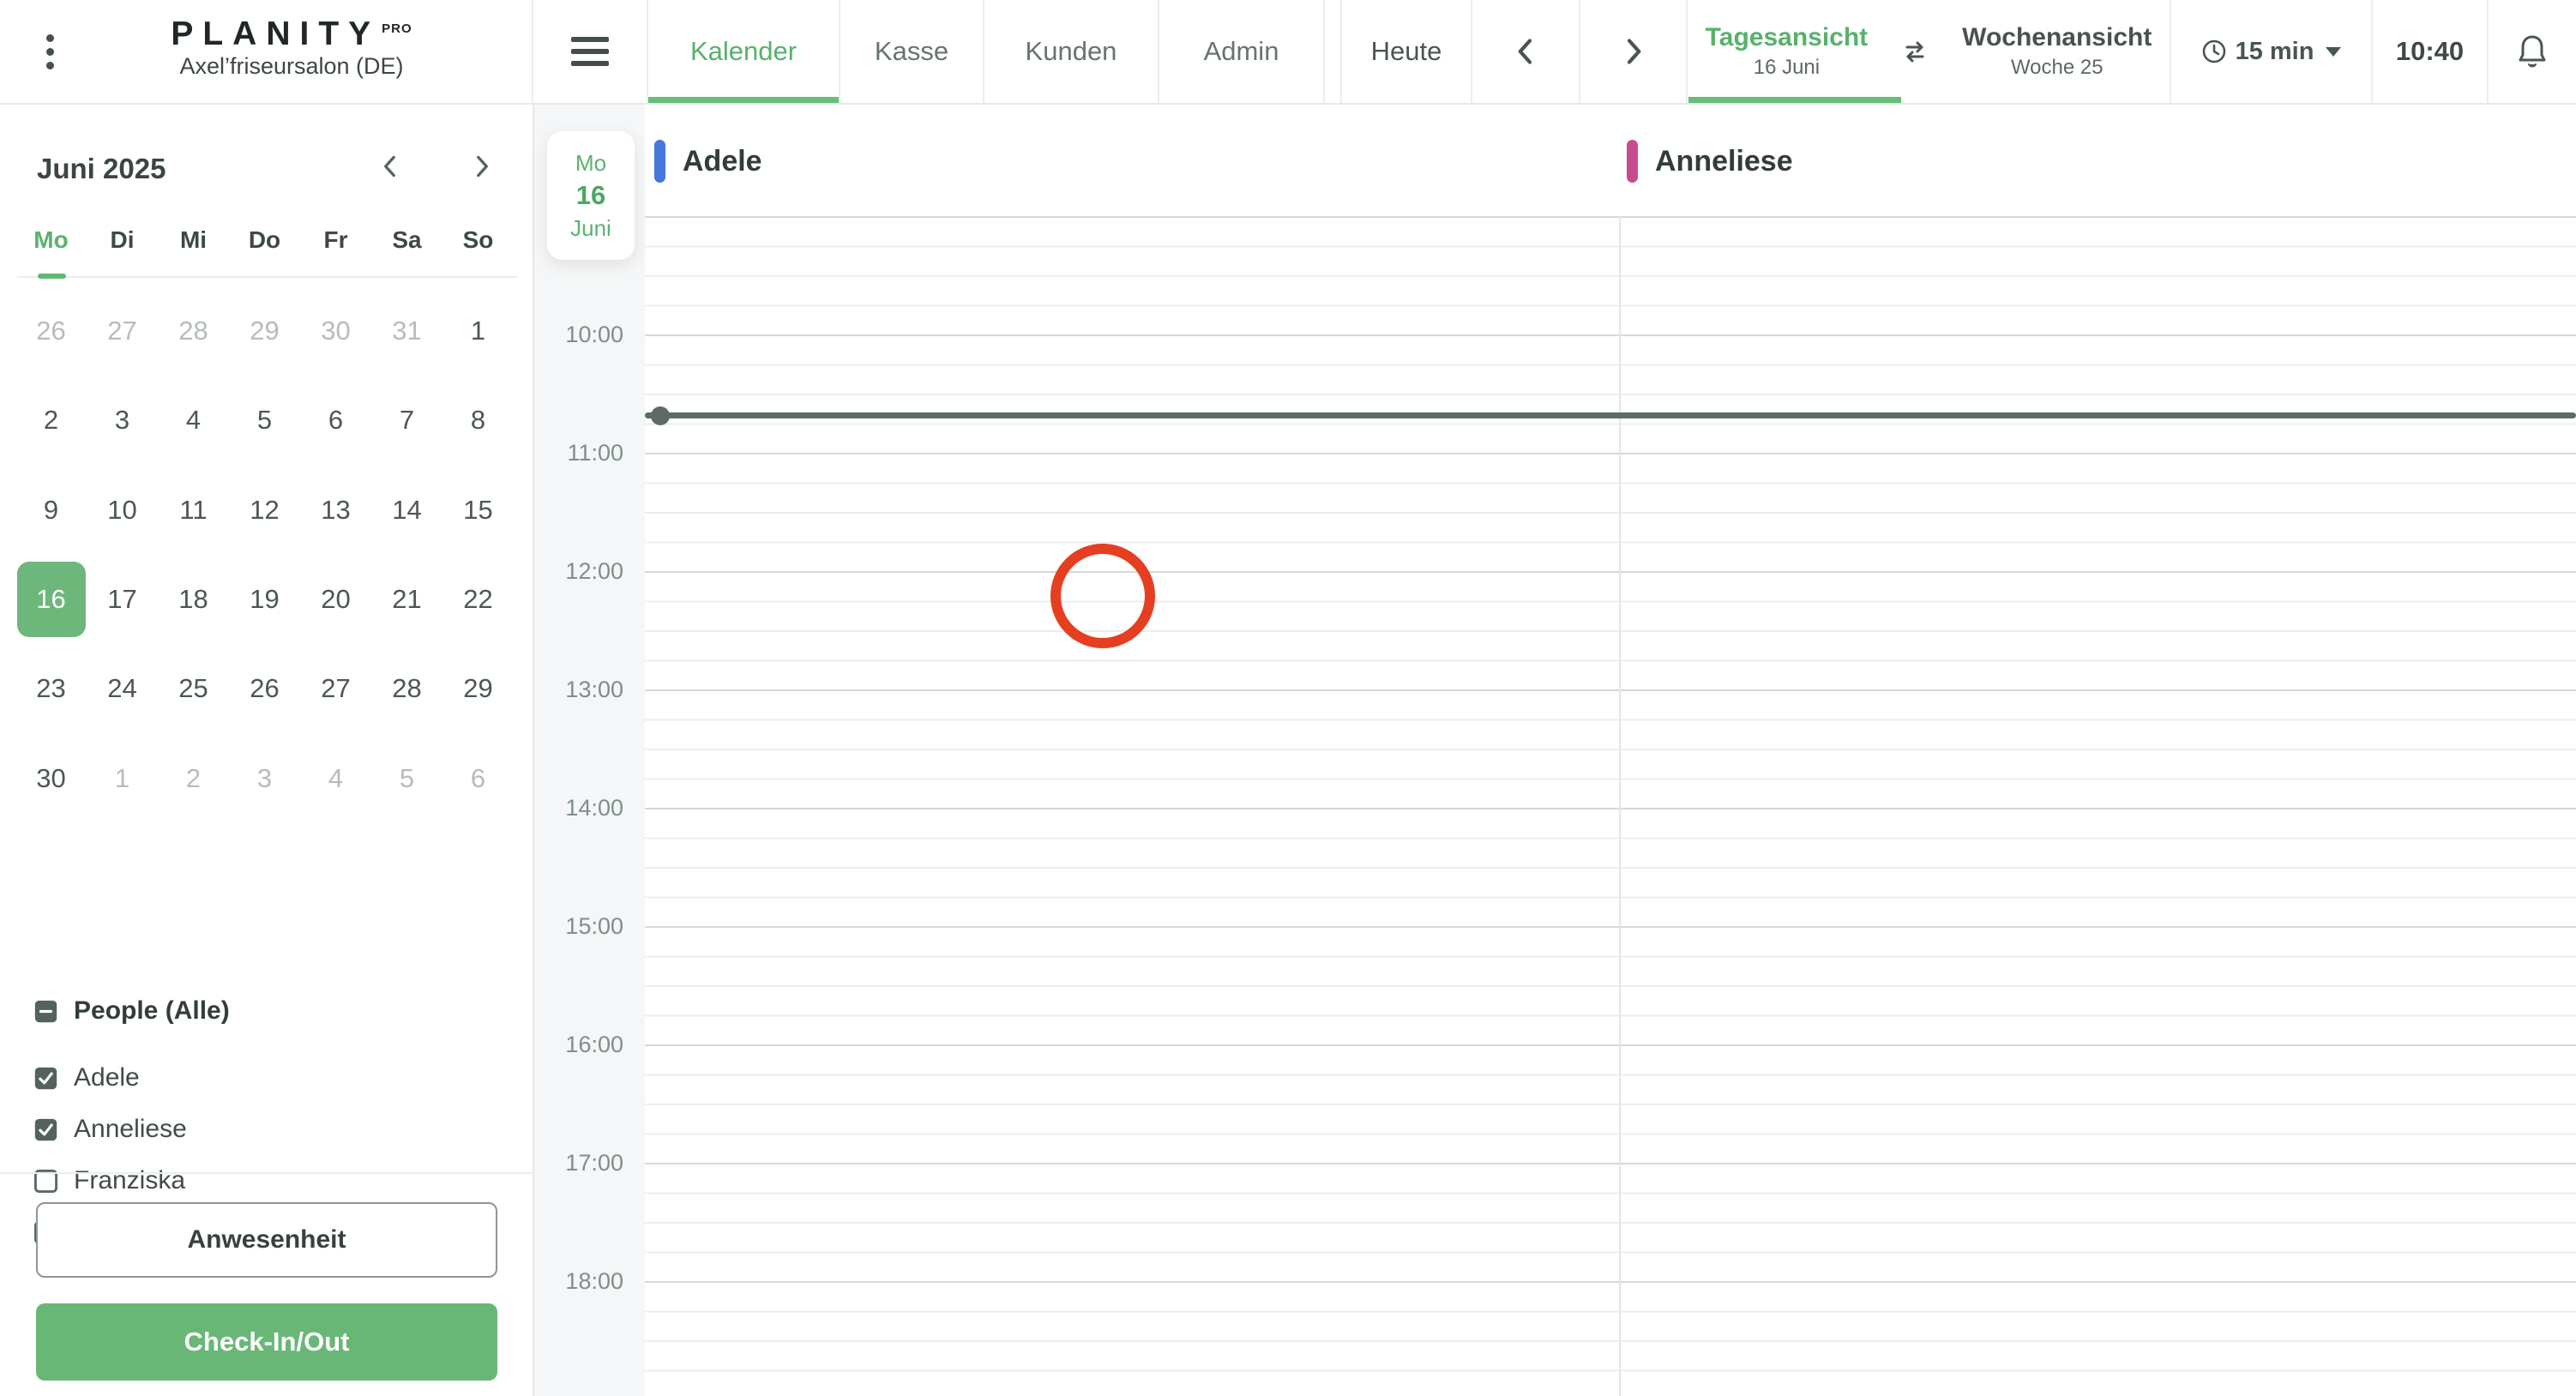 Image resolution: width=2576 pixels, height=1396 pixels. Describe the element at coordinates (478, 420) in the screenshot. I see `mini-date: 8` at that location.